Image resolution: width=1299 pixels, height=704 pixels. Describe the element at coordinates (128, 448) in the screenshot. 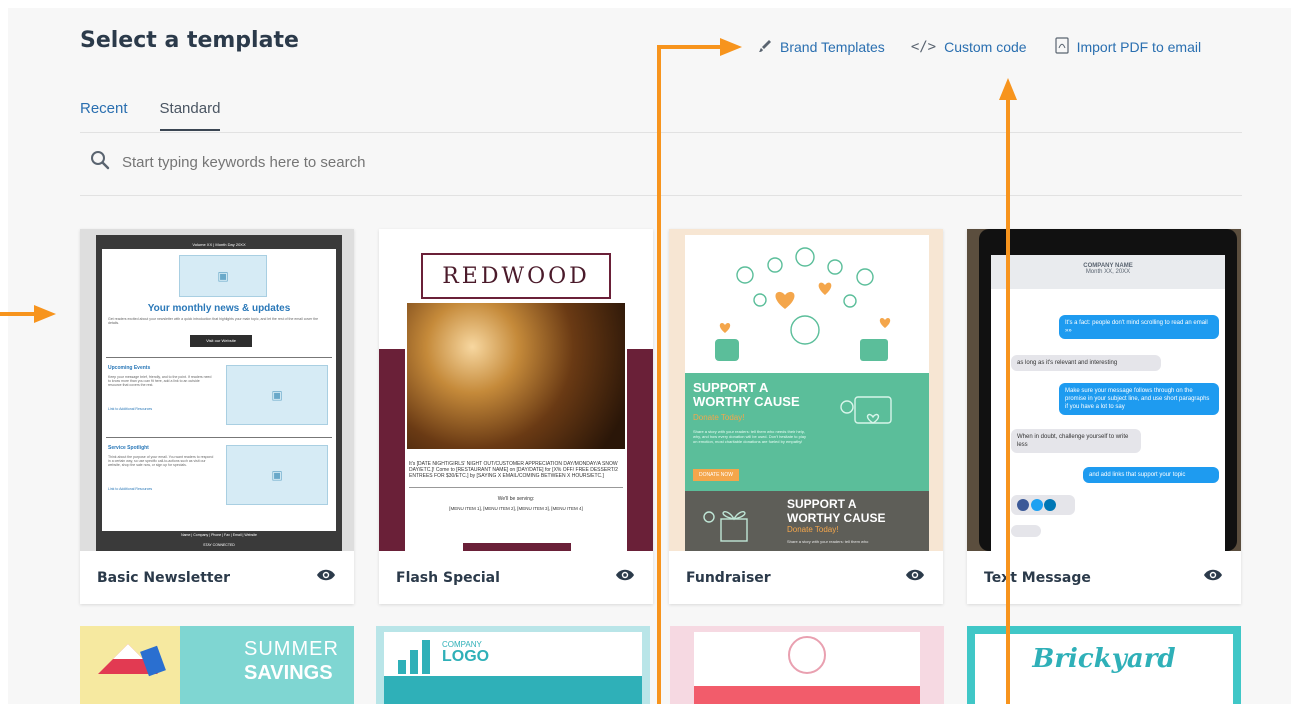

I see `section2-title: Service Spotlight` at that location.